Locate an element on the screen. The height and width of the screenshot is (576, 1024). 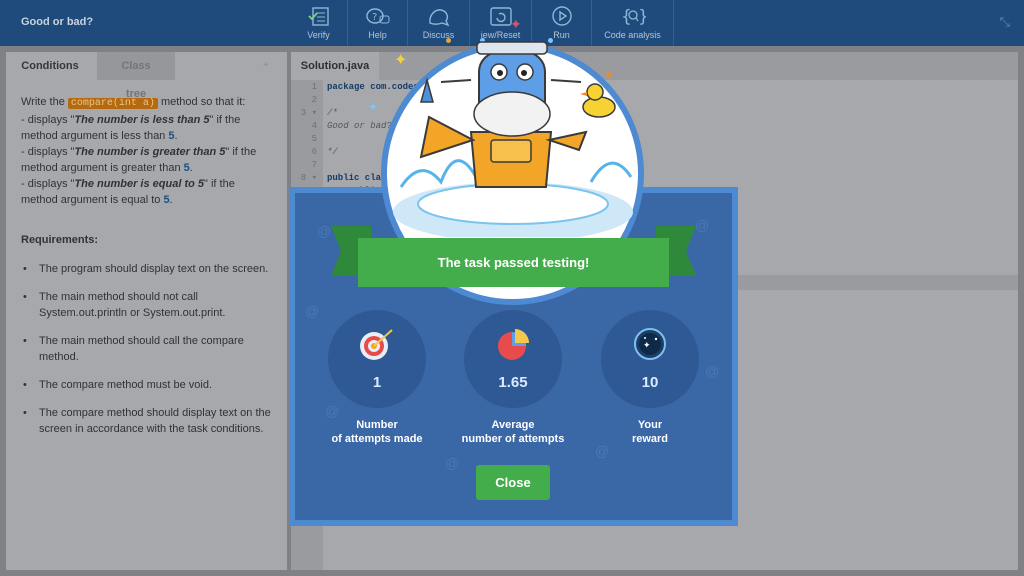
tab-solution-java: Solution.java is located at coordinates (335, 66).